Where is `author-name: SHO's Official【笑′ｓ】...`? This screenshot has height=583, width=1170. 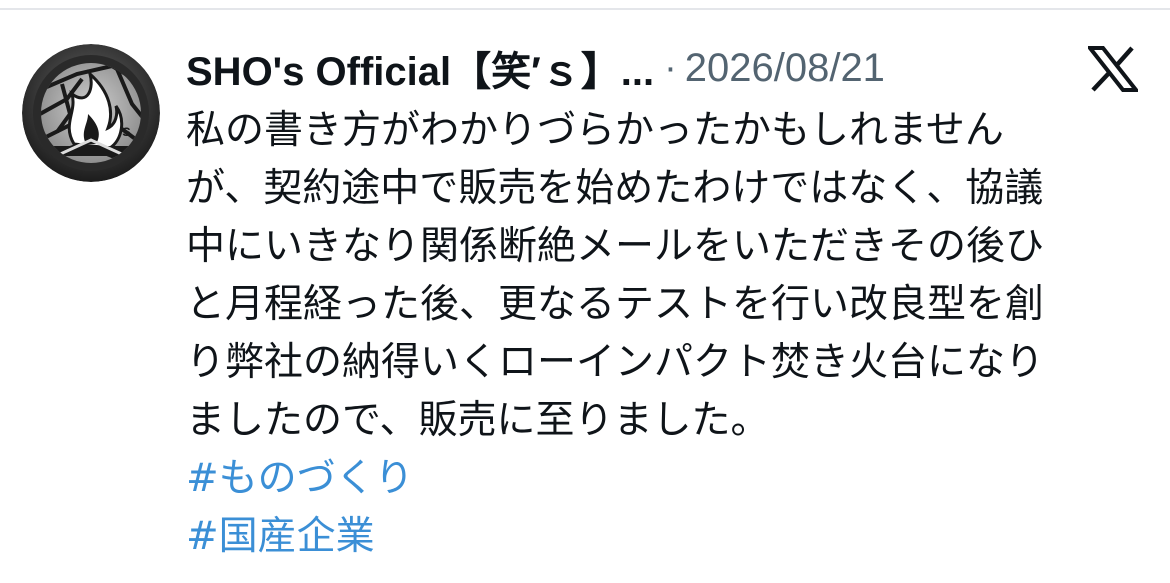
author-name: SHO's Official【笑′ｓ】... is located at coordinates (420, 68).